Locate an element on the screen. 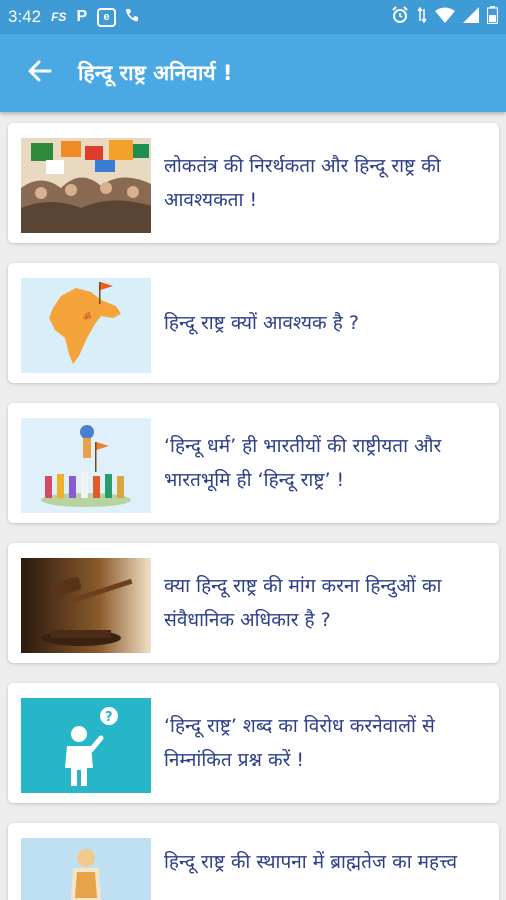 The width and height of the screenshot is (506, 900). status-bar: 3:42 FS P e is located at coordinates (253, 17).